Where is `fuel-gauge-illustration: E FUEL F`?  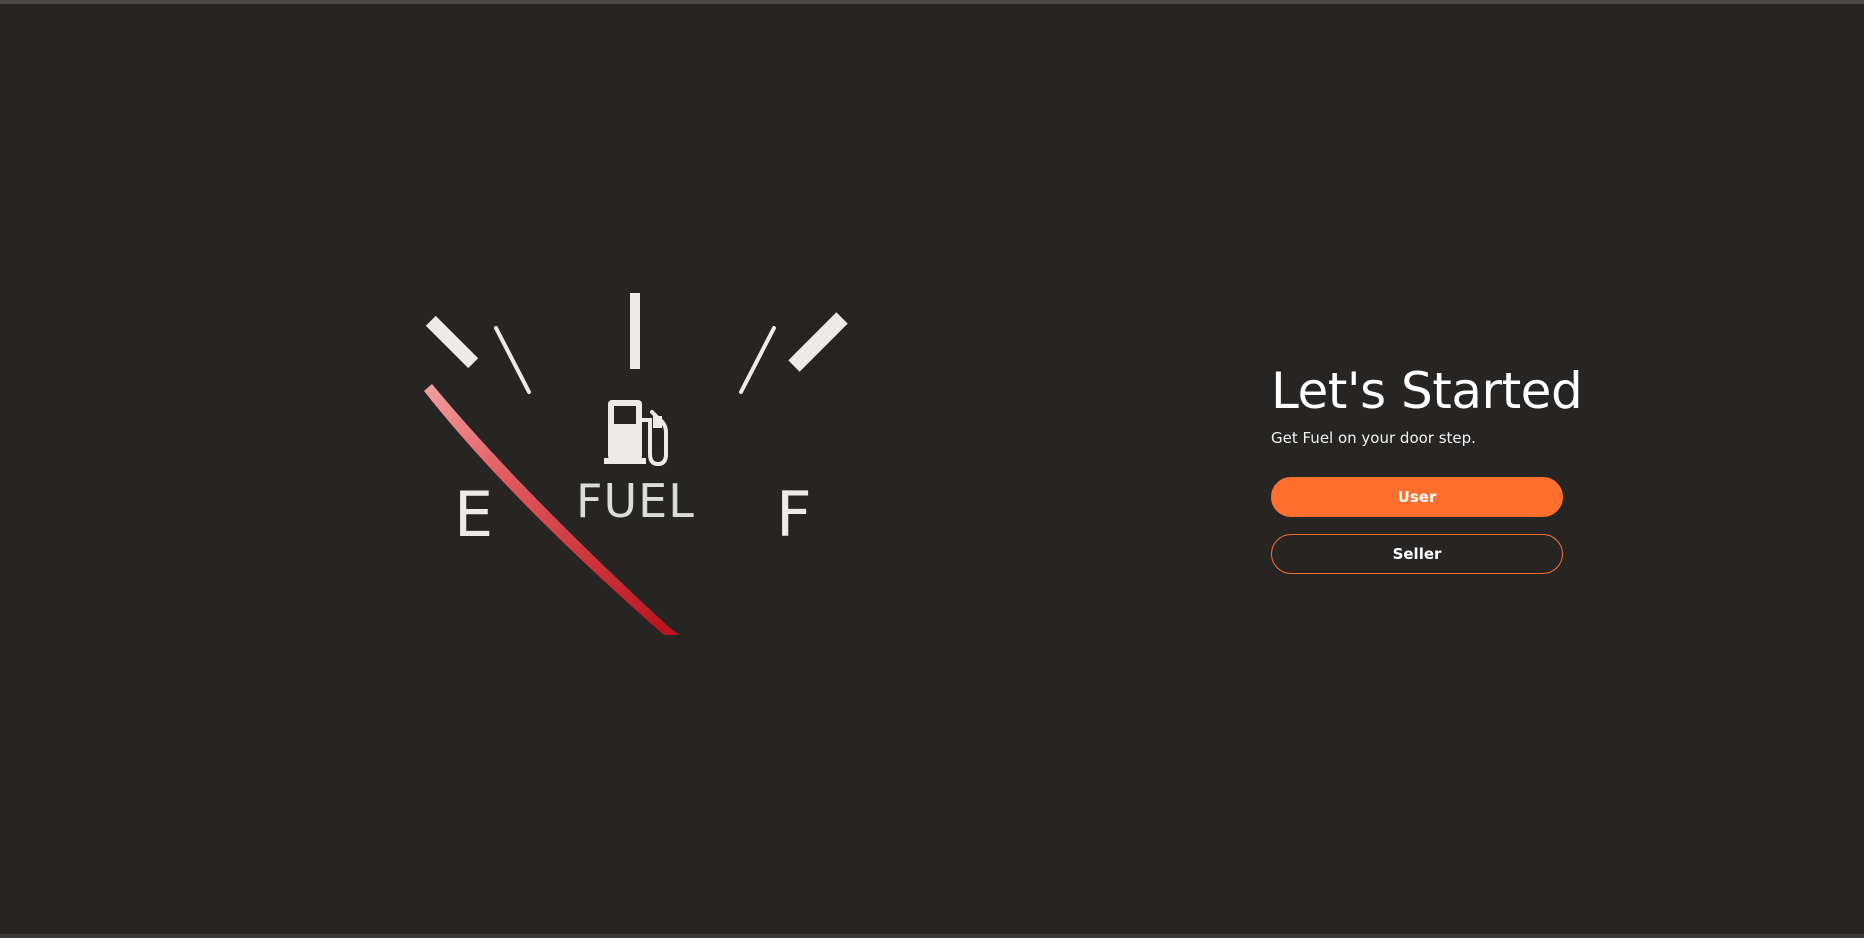 fuel-gauge-illustration: E FUEL F is located at coordinates (640, 460).